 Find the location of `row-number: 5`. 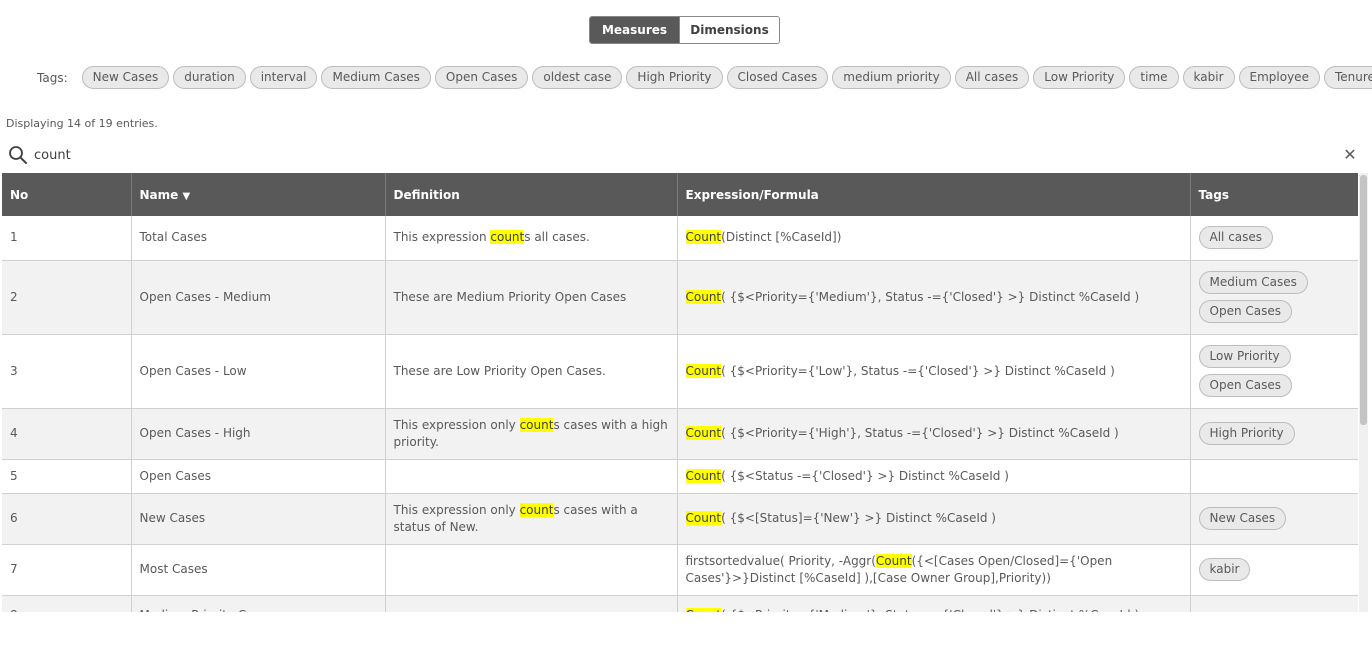

row-number: 5 is located at coordinates (67, 476).